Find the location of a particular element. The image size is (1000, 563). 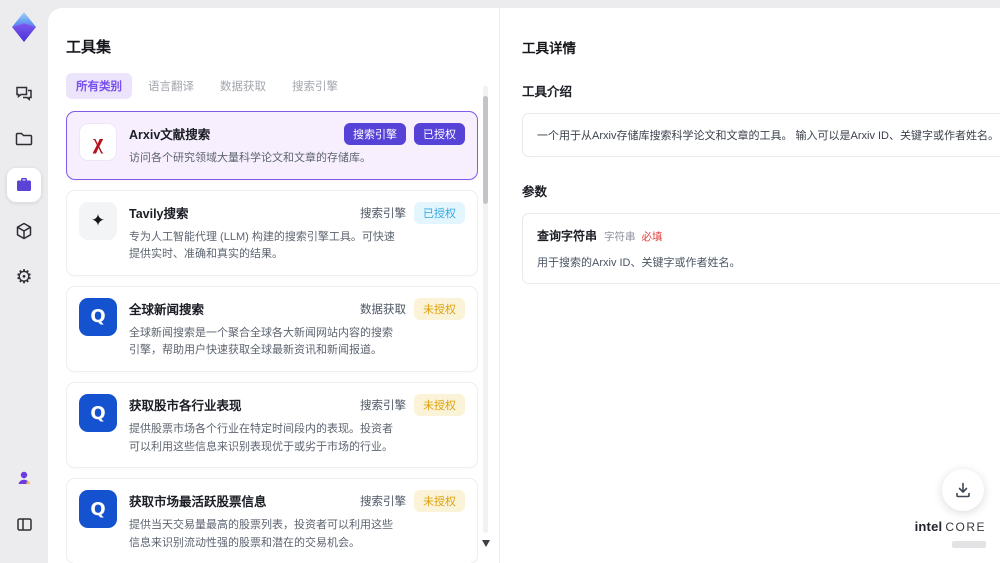

toolbox-icon is located at coordinates (24, 185).